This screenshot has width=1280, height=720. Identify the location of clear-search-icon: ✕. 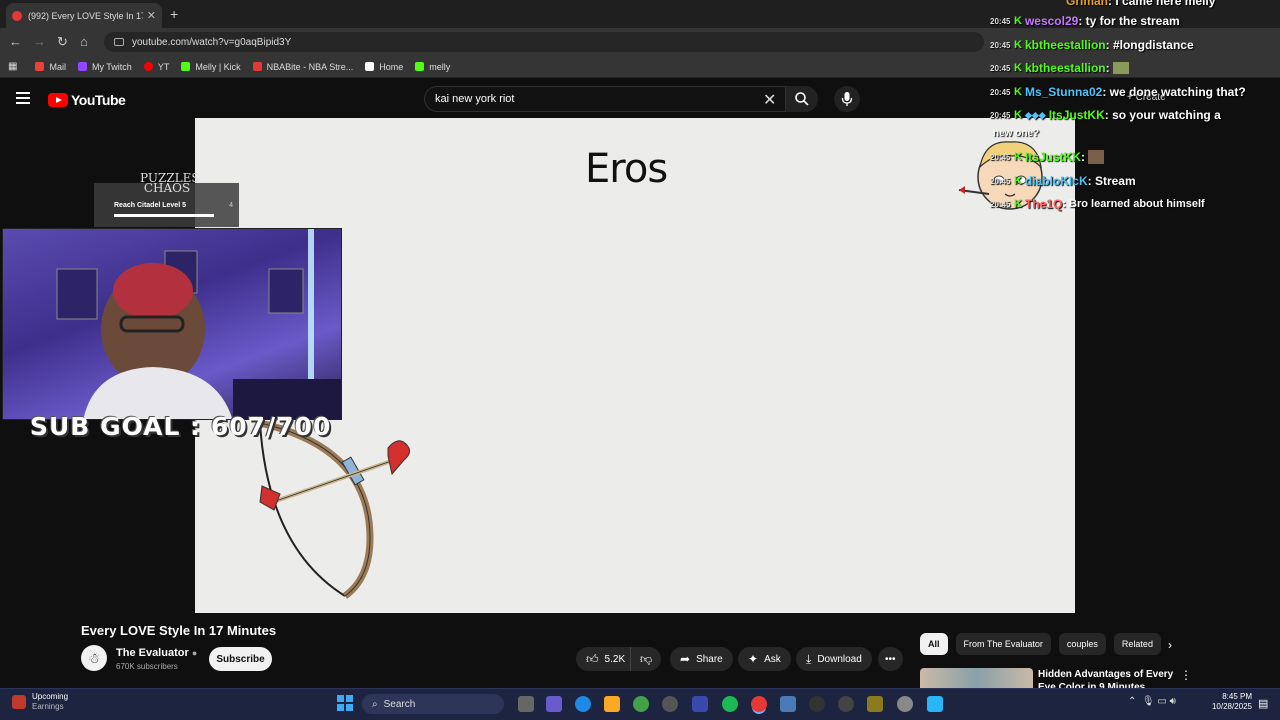
(769, 100).